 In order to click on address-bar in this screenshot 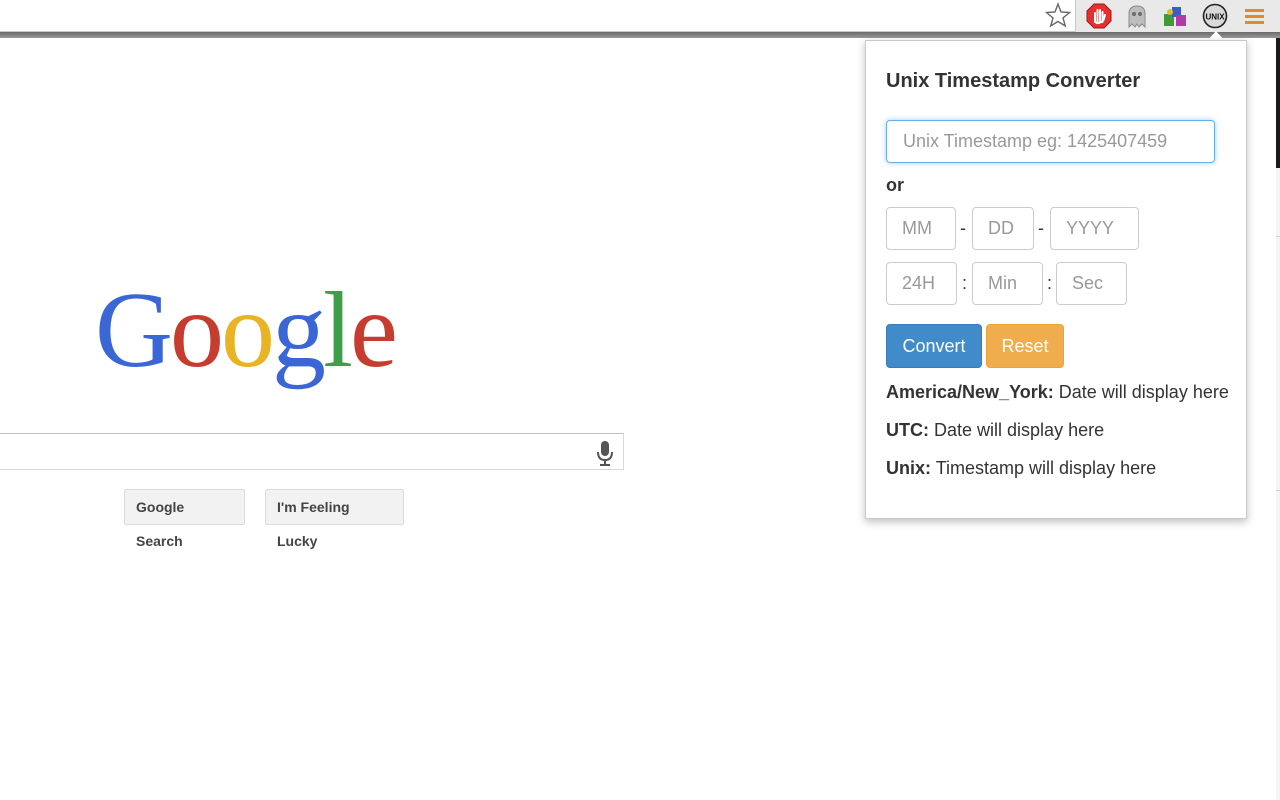, I will do `click(538, 16)`.